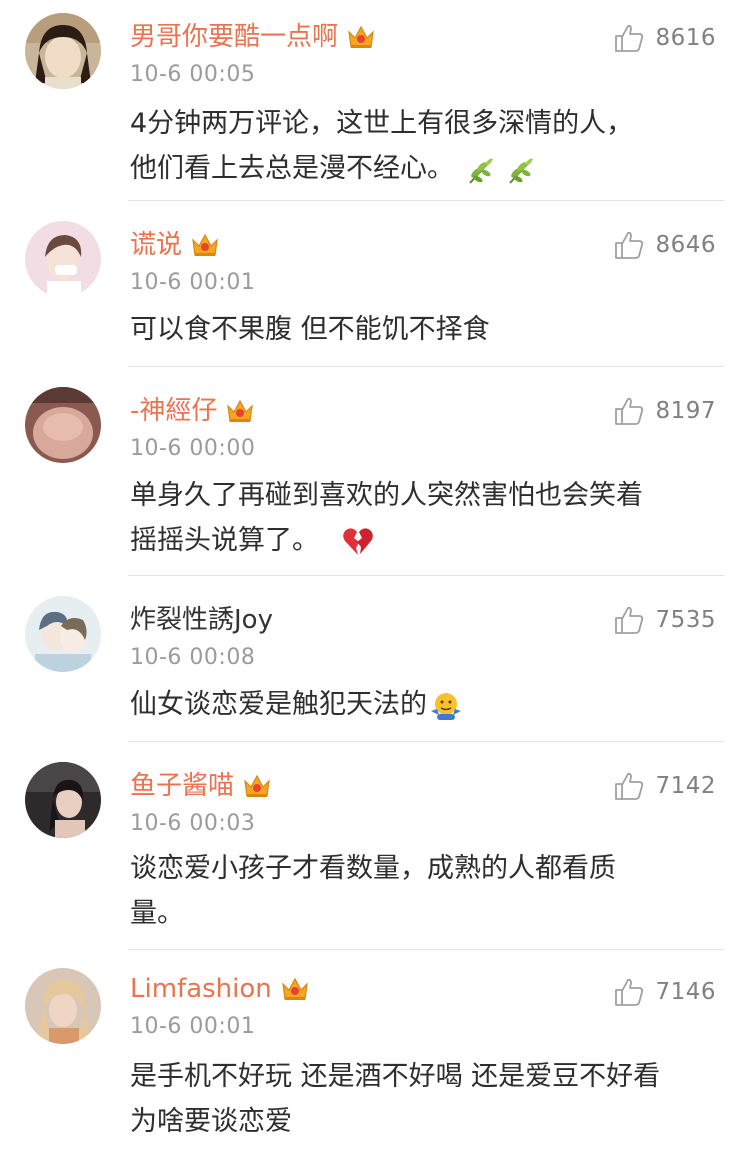  Describe the element at coordinates (375, 659) in the screenshot. I see `comment-item: 炸裂性誘Joy 10-6 00:08 7535 仙女谈恋爱是触犯天法的` at that location.